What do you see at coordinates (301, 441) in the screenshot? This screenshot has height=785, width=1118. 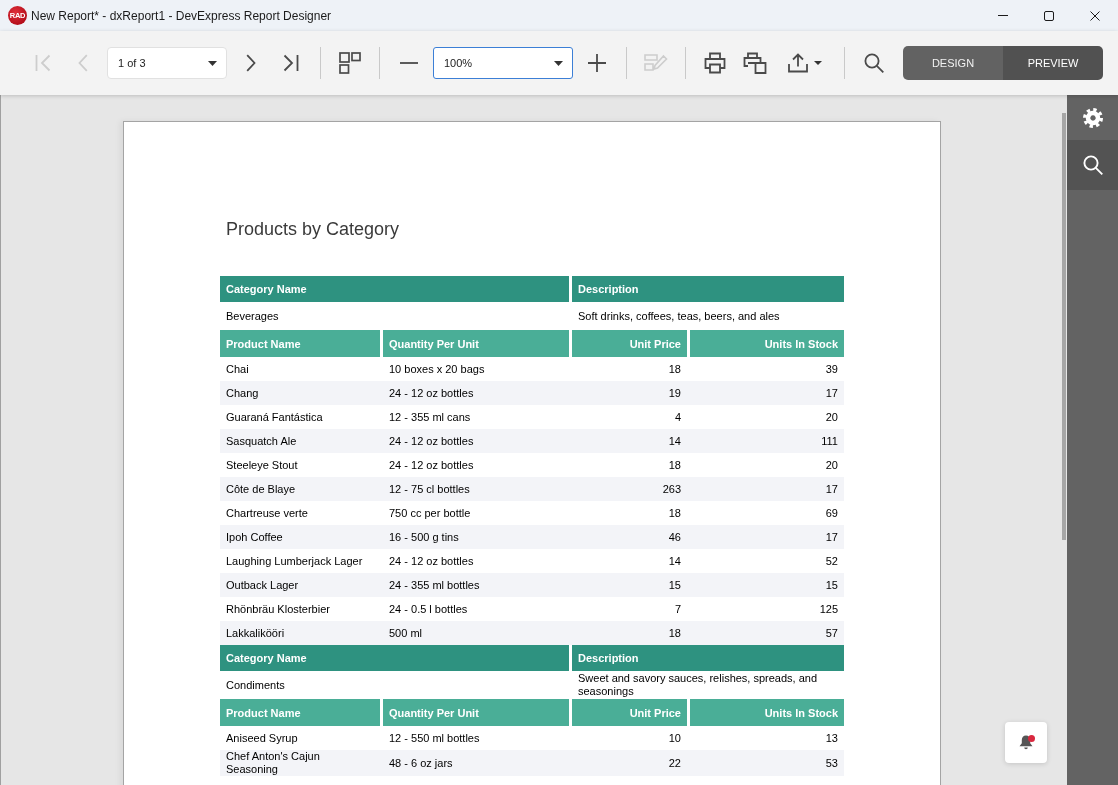 I see `table-cell: Sasquatch Ale` at bounding box center [301, 441].